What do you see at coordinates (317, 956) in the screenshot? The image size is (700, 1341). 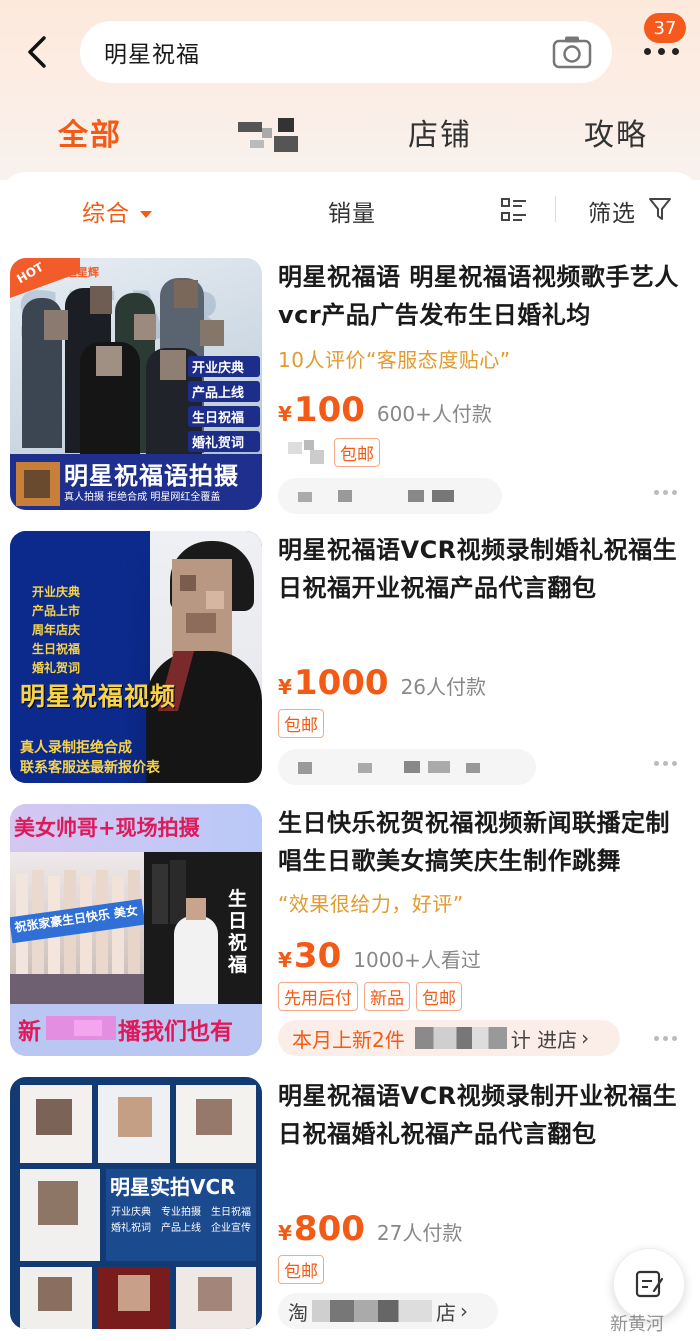 I see `price: 30` at bounding box center [317, 956].